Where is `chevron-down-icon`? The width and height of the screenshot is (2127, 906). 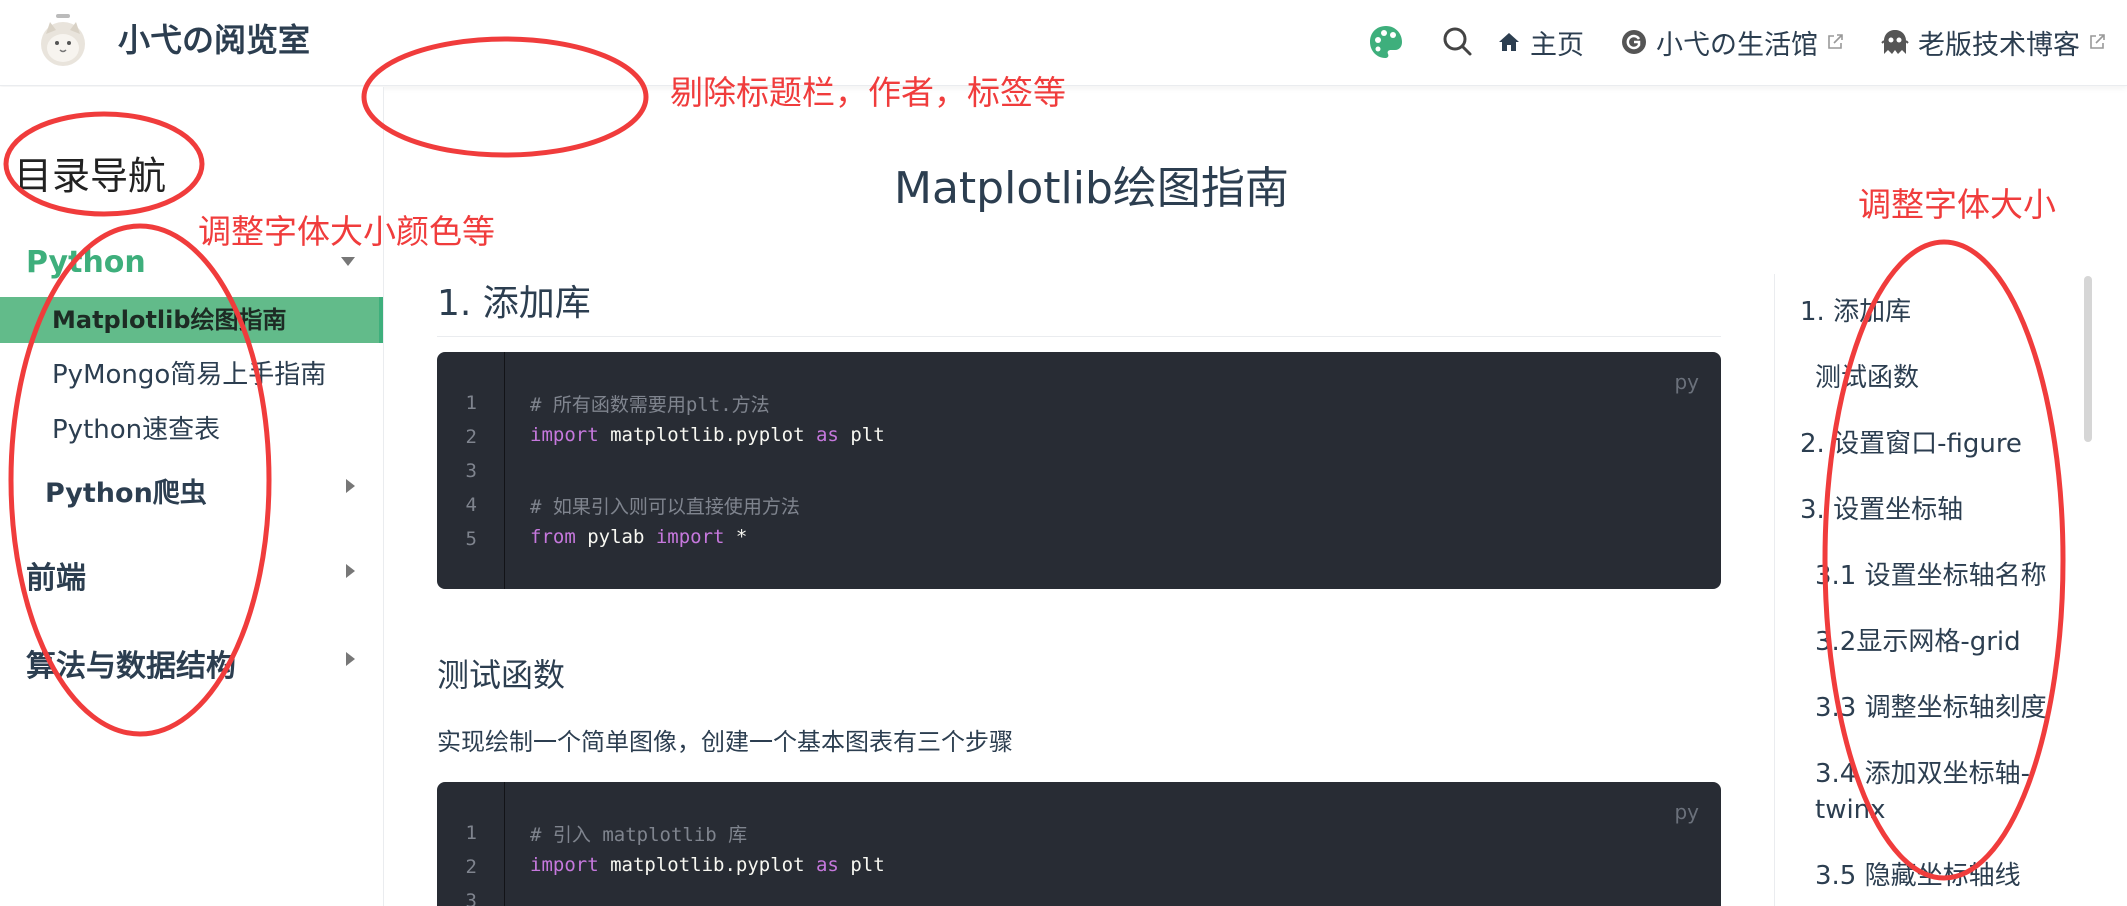
chevron-down-icon is located at coordinates (348, 261).